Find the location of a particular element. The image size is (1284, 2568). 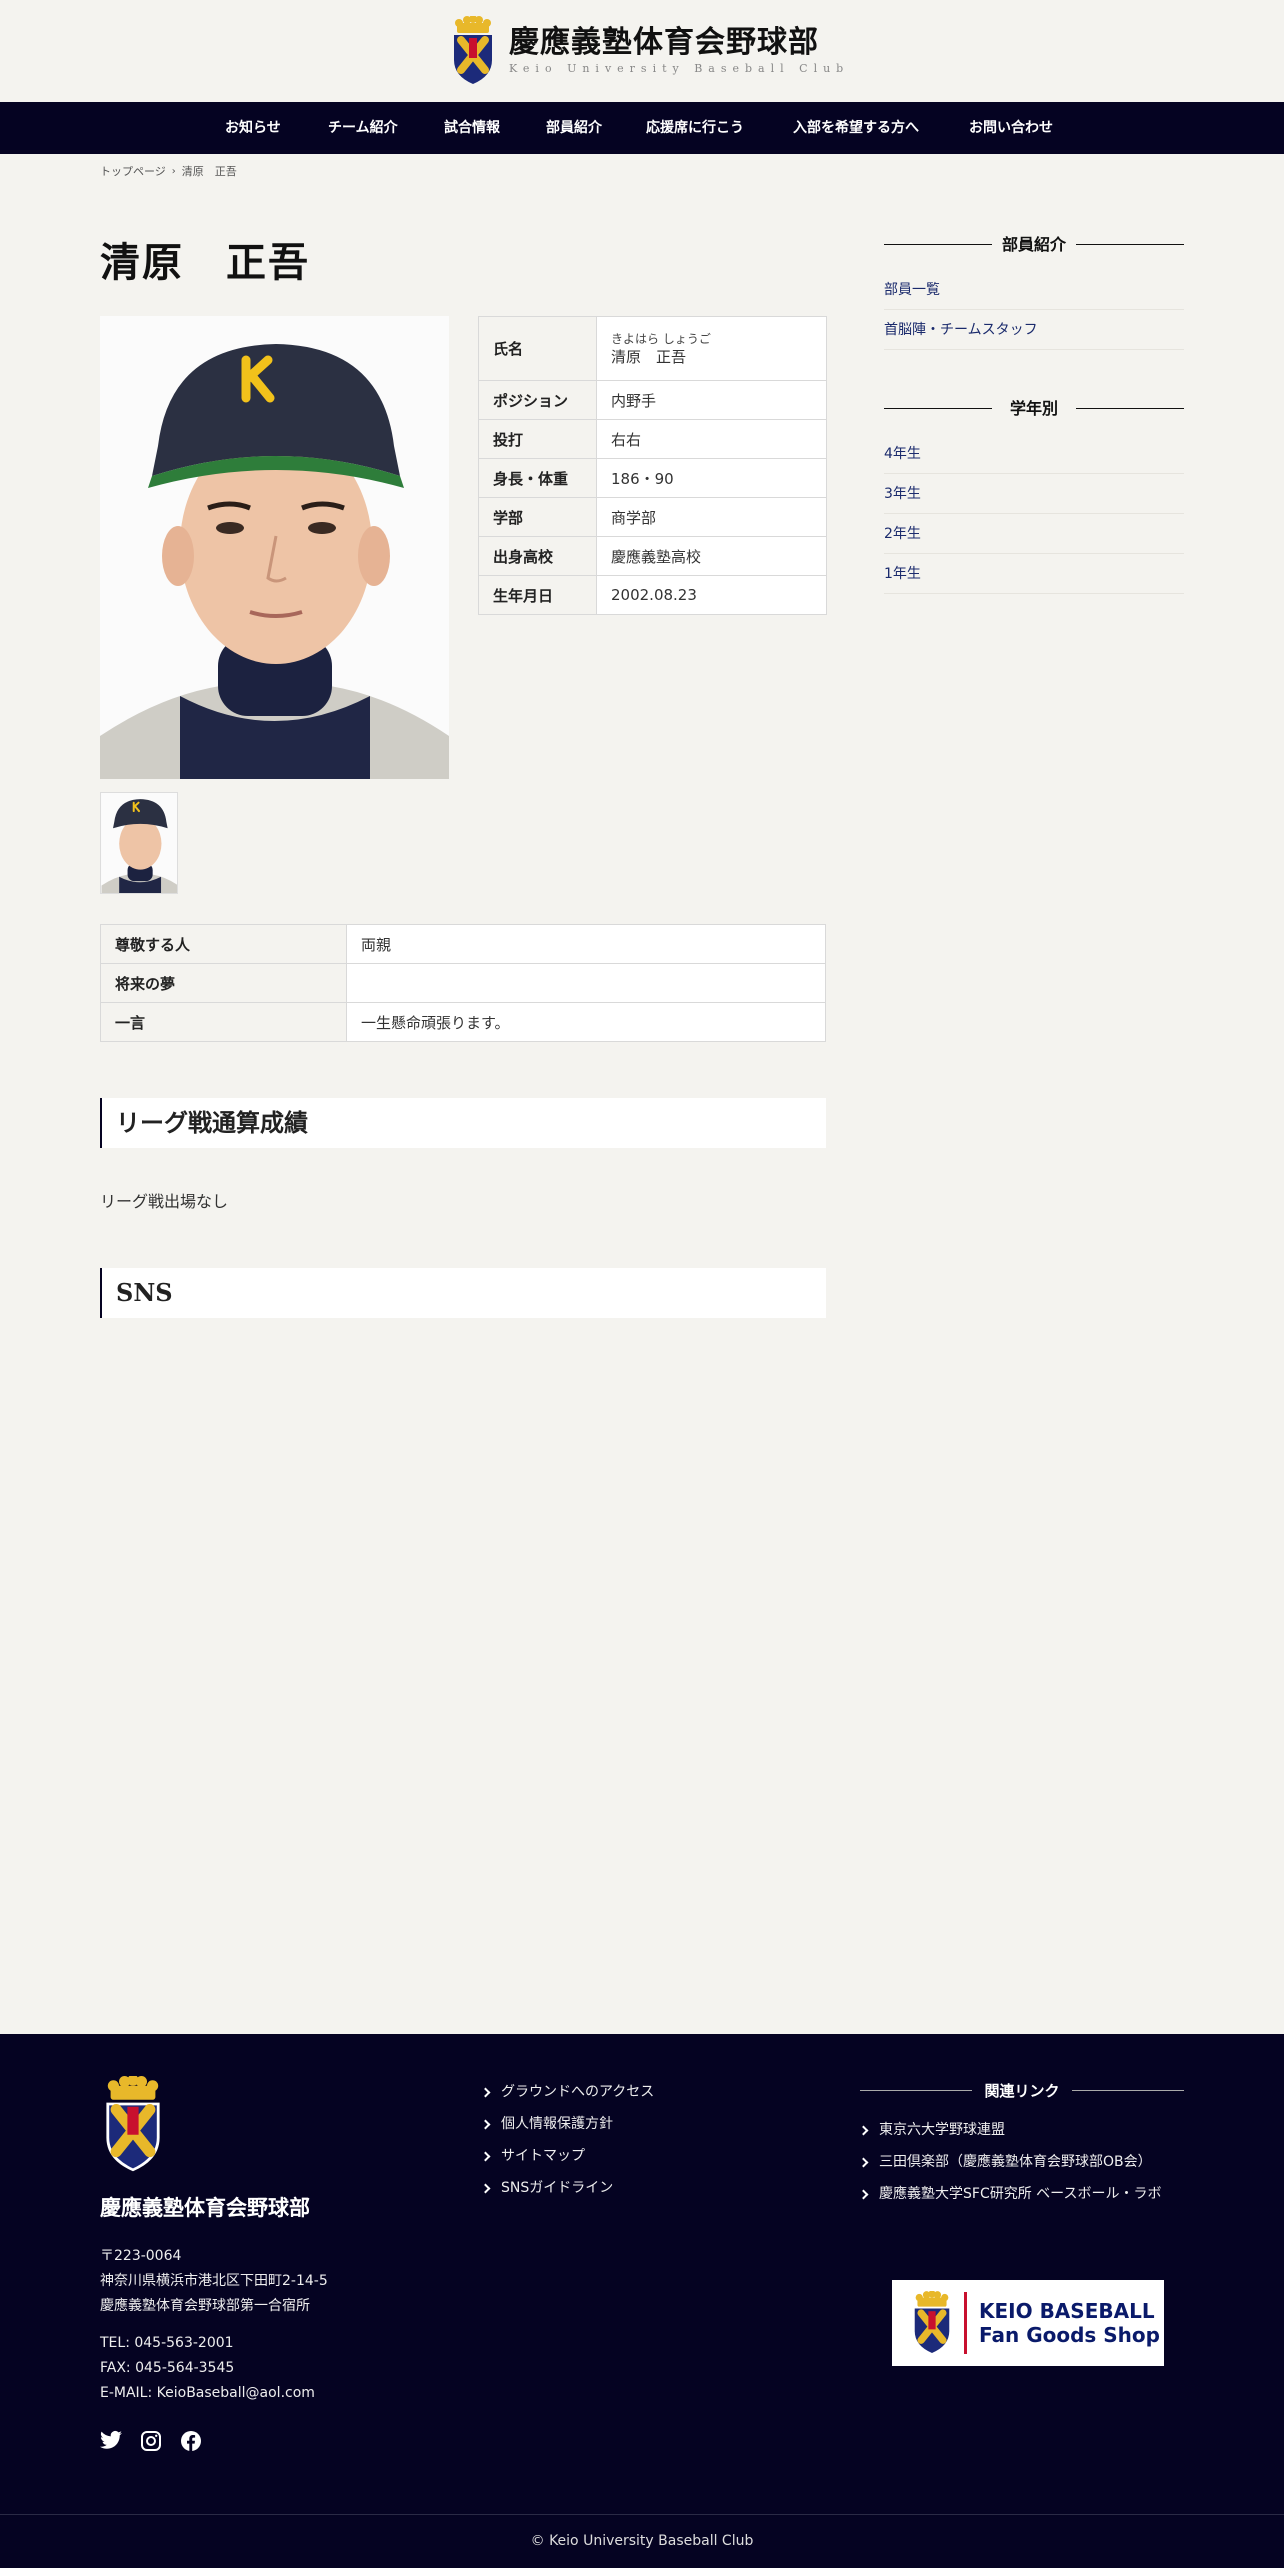

photo-thumbnail is located at coordinates (139, 843).